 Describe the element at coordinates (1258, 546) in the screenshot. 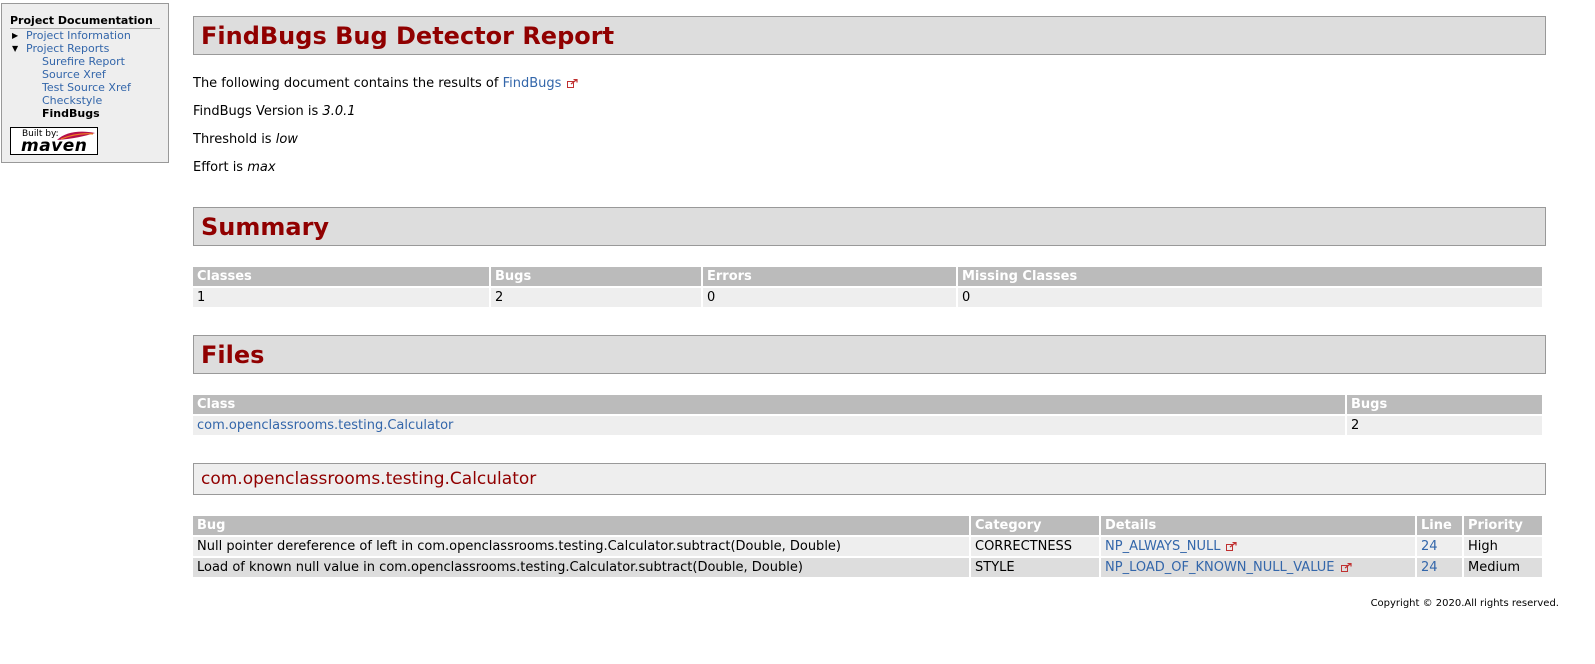

I see `bug-details-cell: NP_ALWAYS_NULL` at that location.